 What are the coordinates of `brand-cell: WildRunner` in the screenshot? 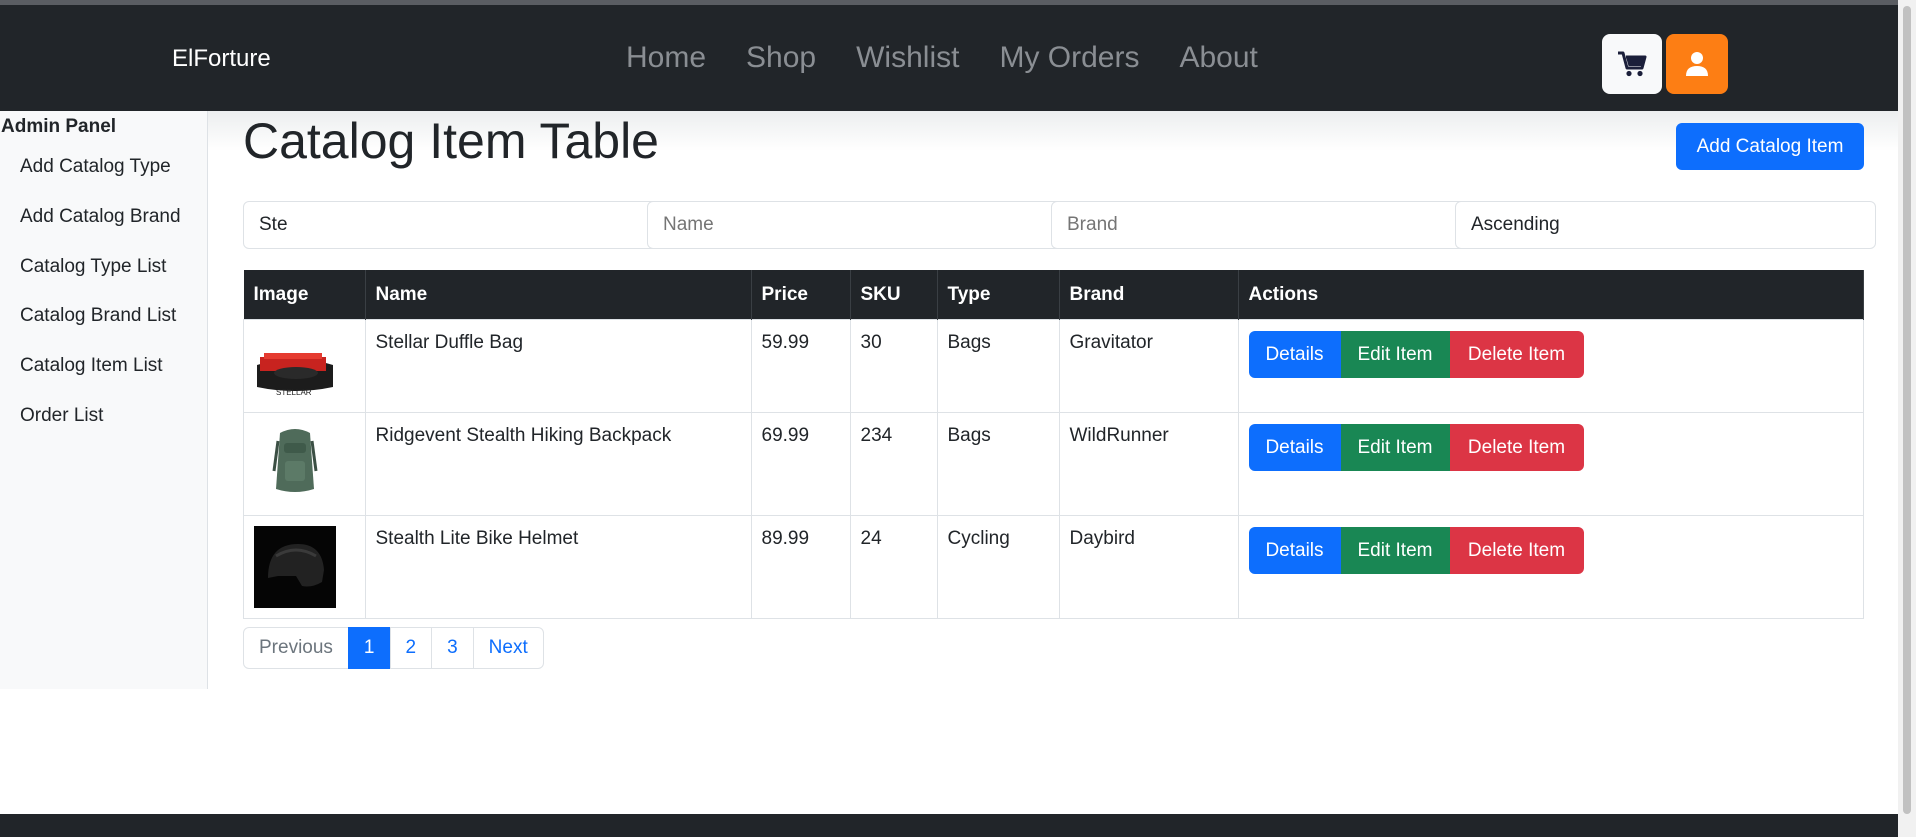 It's located at (1148, 464).